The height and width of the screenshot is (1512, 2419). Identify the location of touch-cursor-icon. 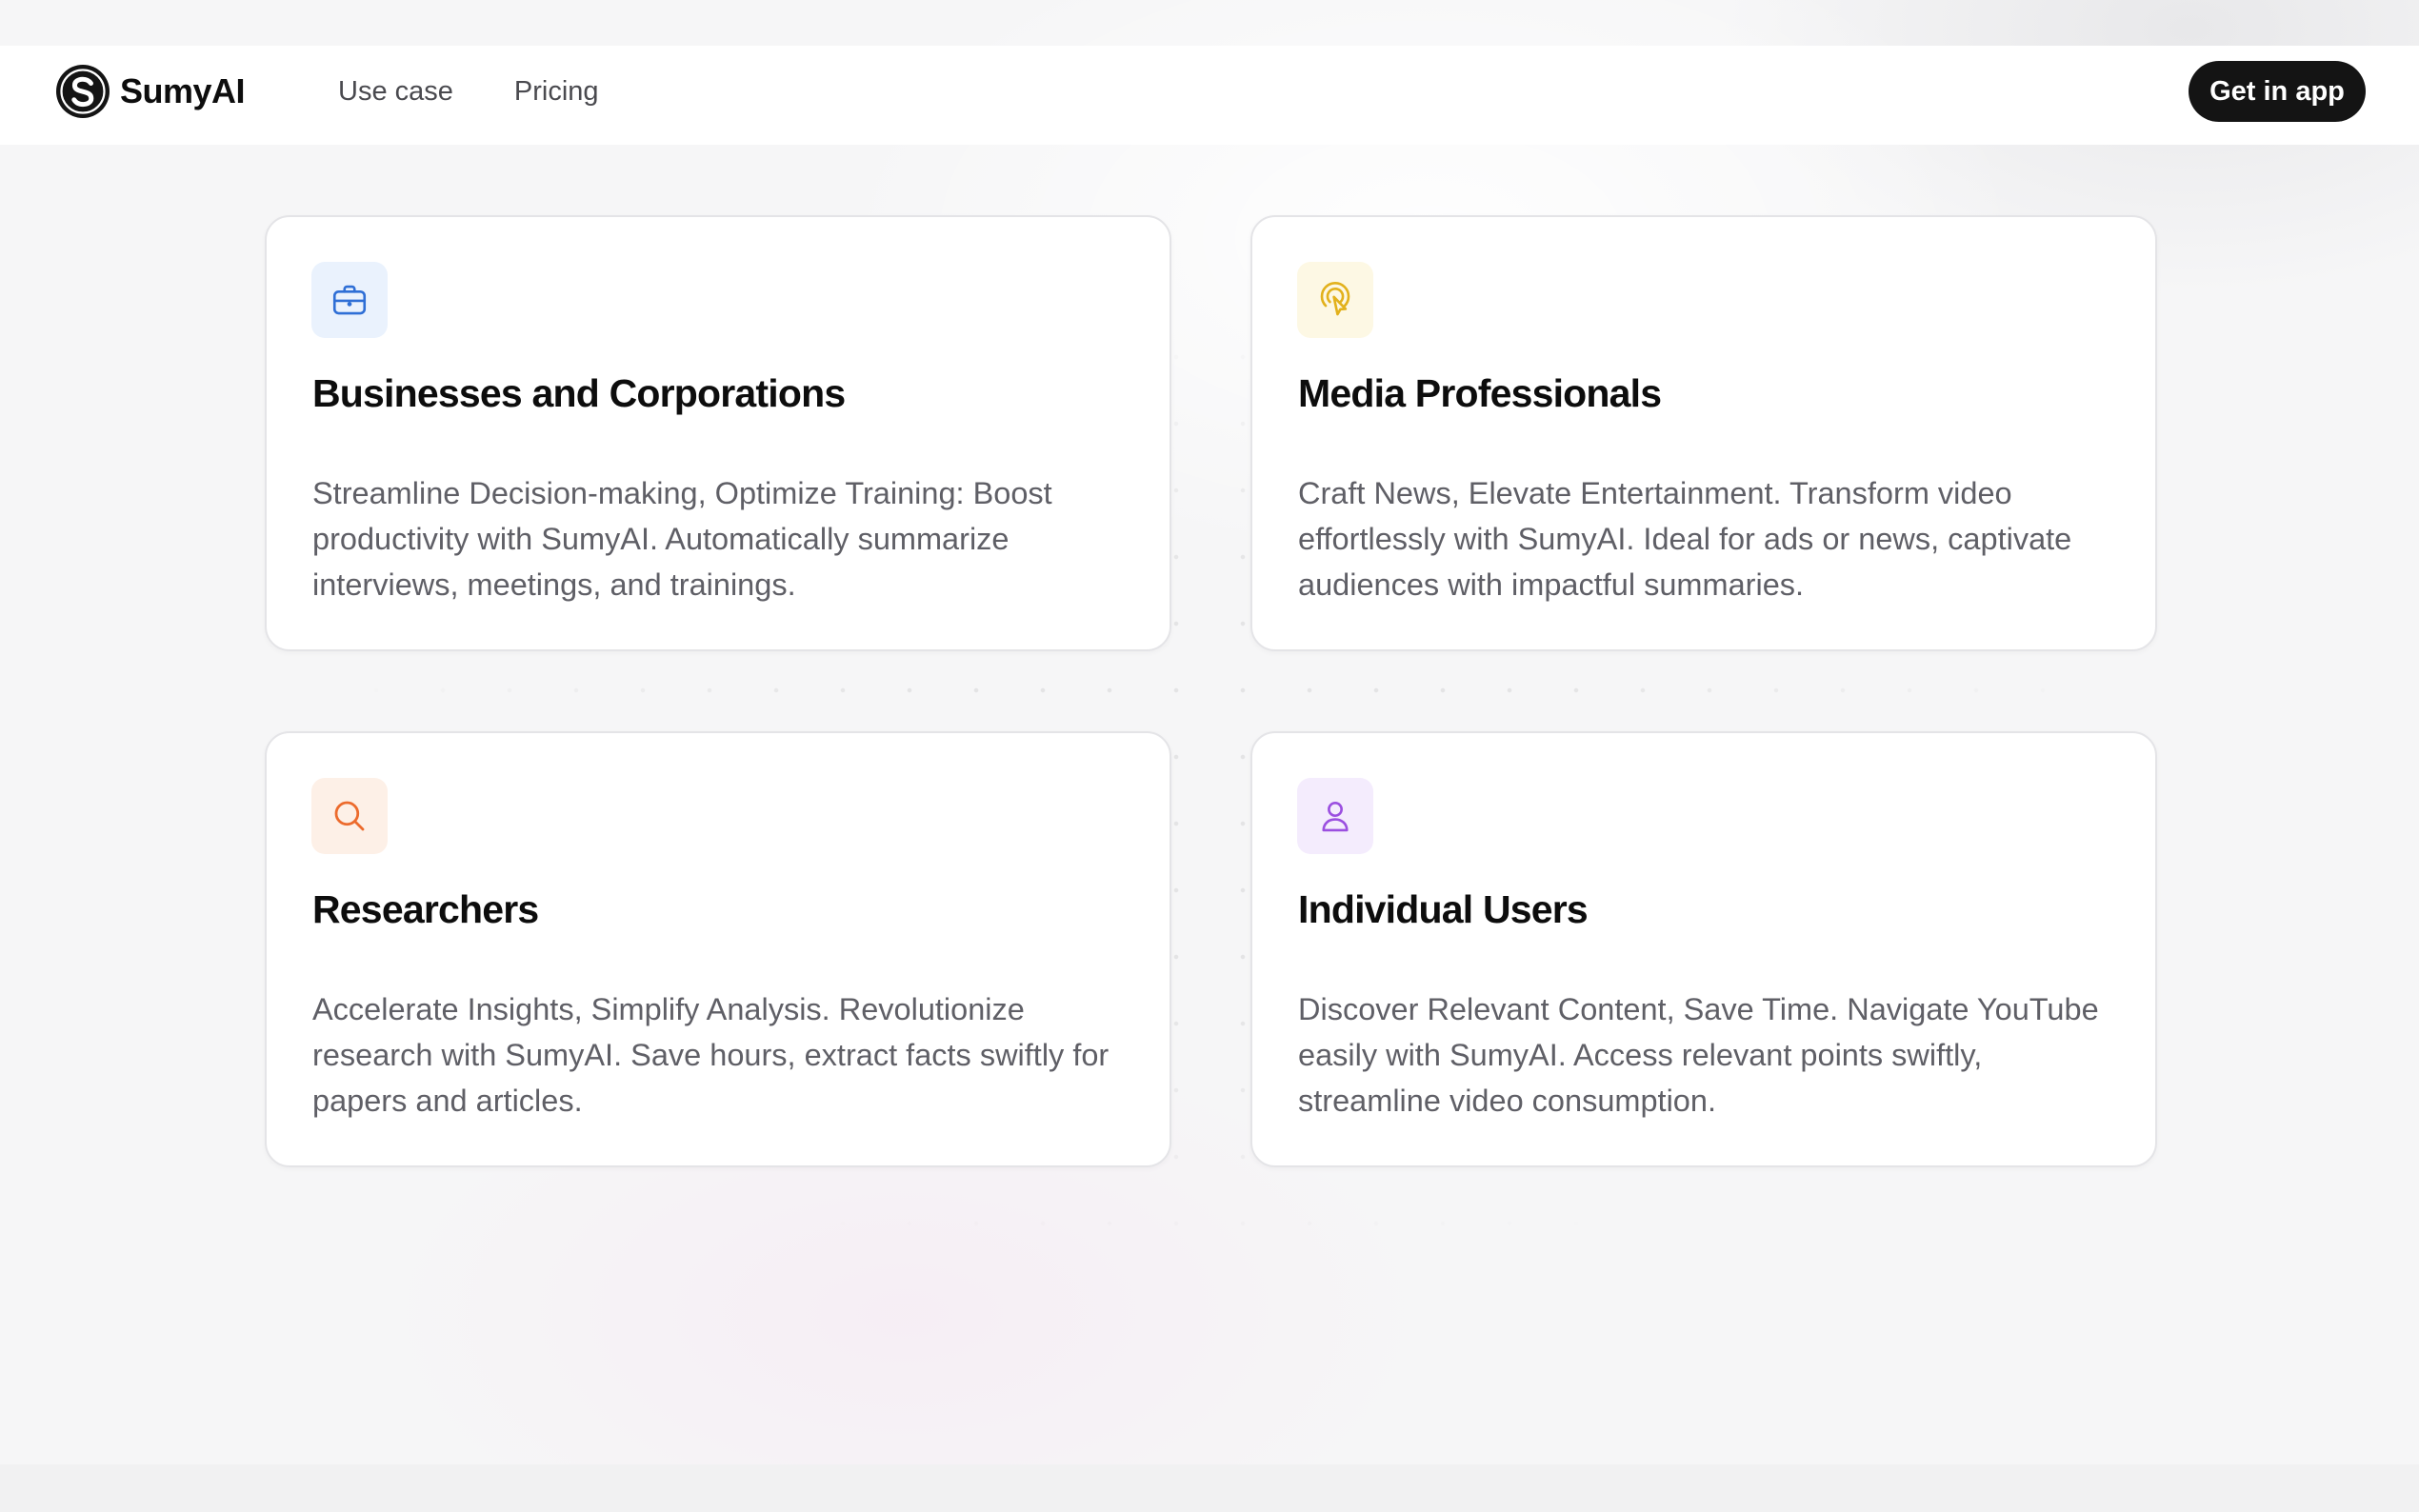
(1335, 298).